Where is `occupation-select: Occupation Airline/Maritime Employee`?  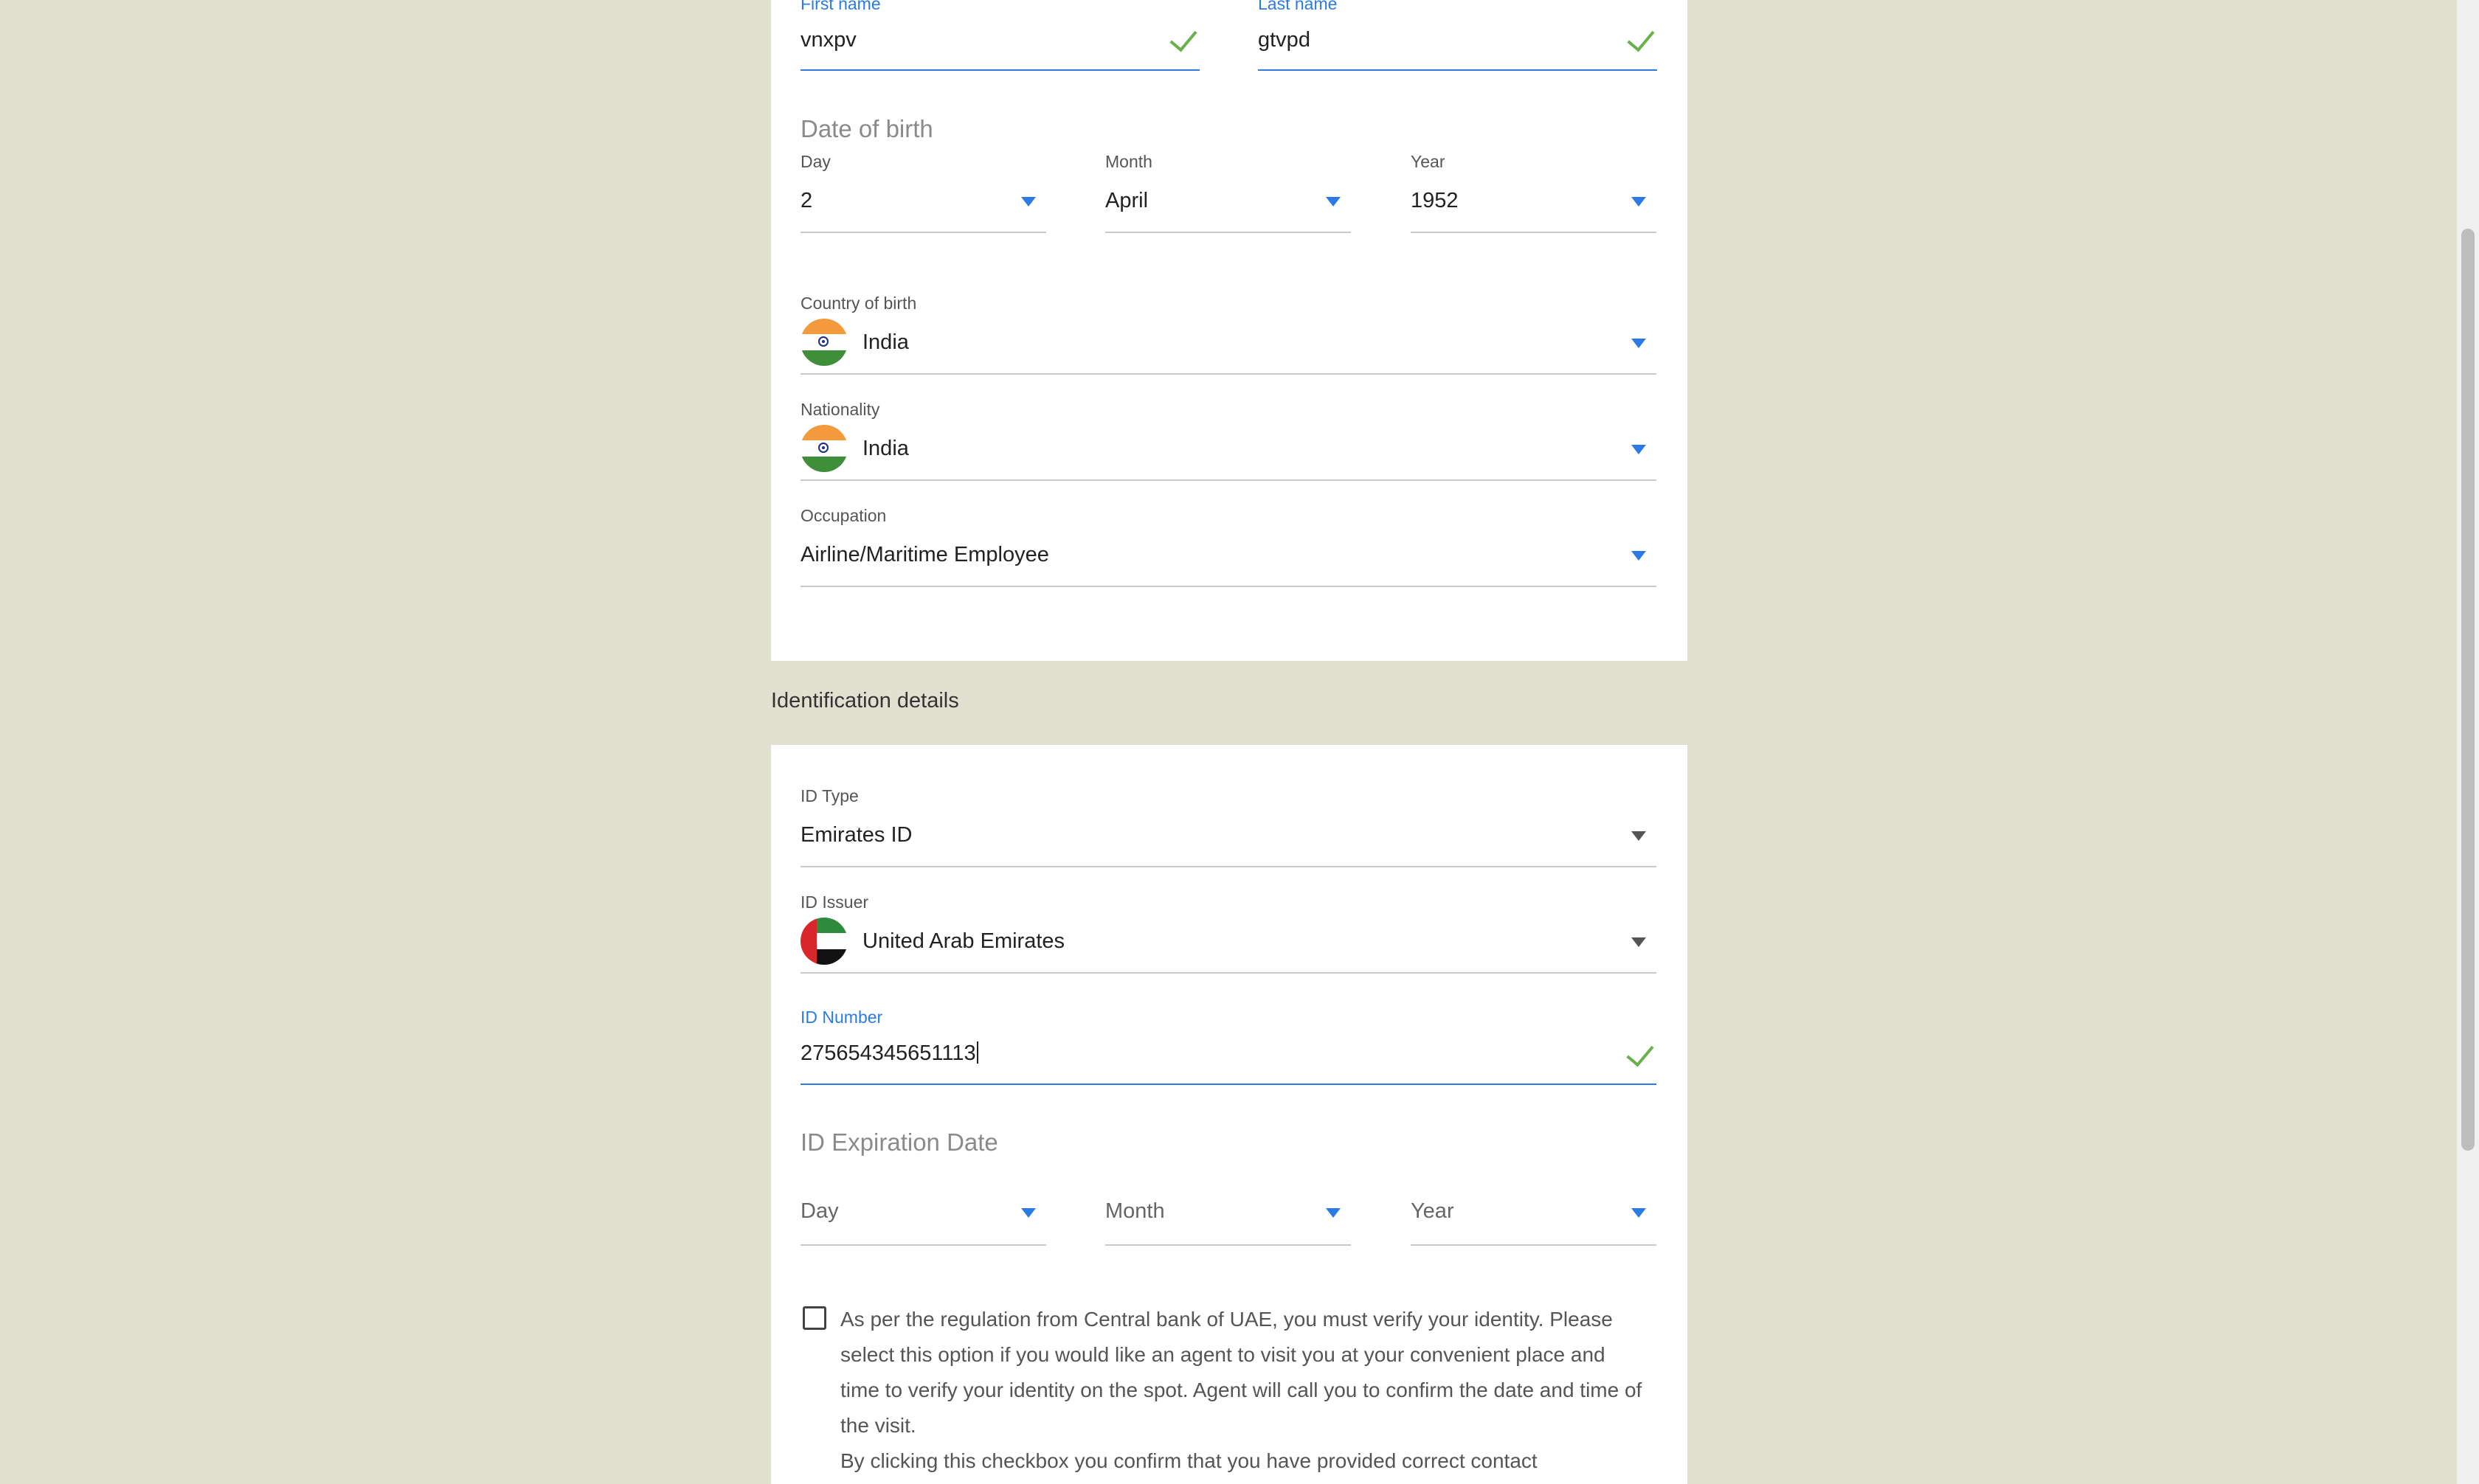
occupation-select: Occupation Airline/Maritime Employee is located at coordinates (1228, 545).